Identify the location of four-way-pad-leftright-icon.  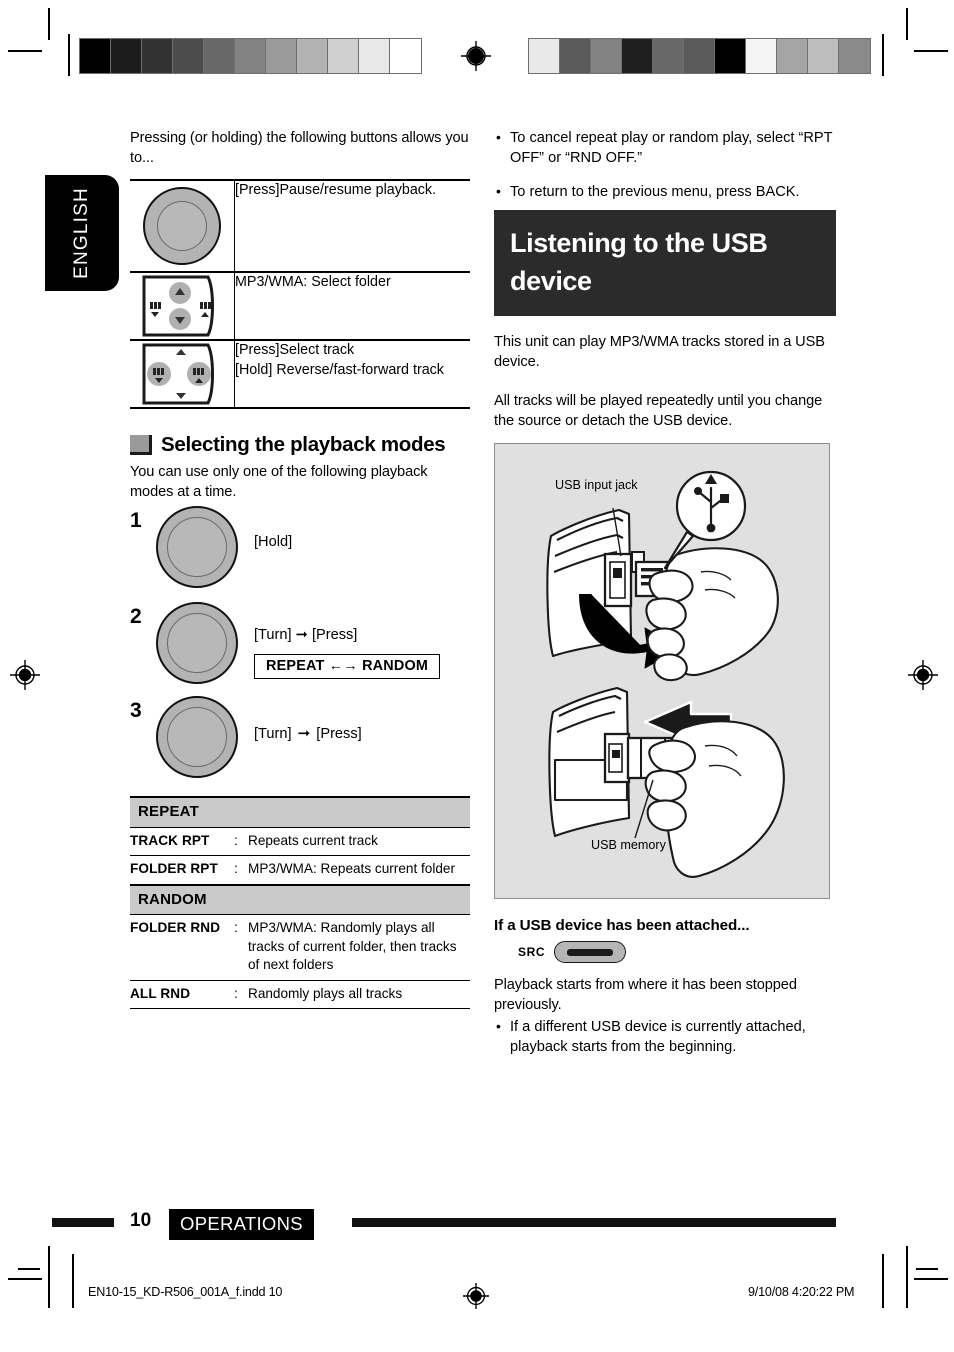
(182, 374).